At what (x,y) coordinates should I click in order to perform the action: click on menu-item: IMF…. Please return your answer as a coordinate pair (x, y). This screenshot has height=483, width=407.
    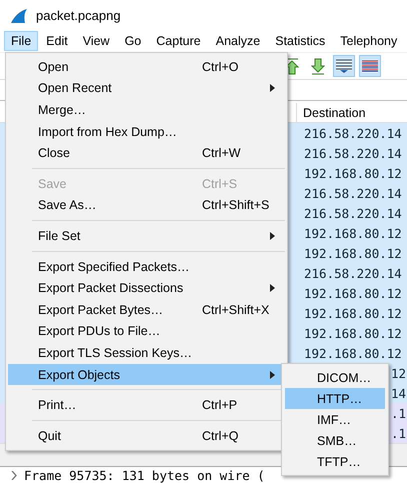
    Looking at the image, I should click on (335, 419).